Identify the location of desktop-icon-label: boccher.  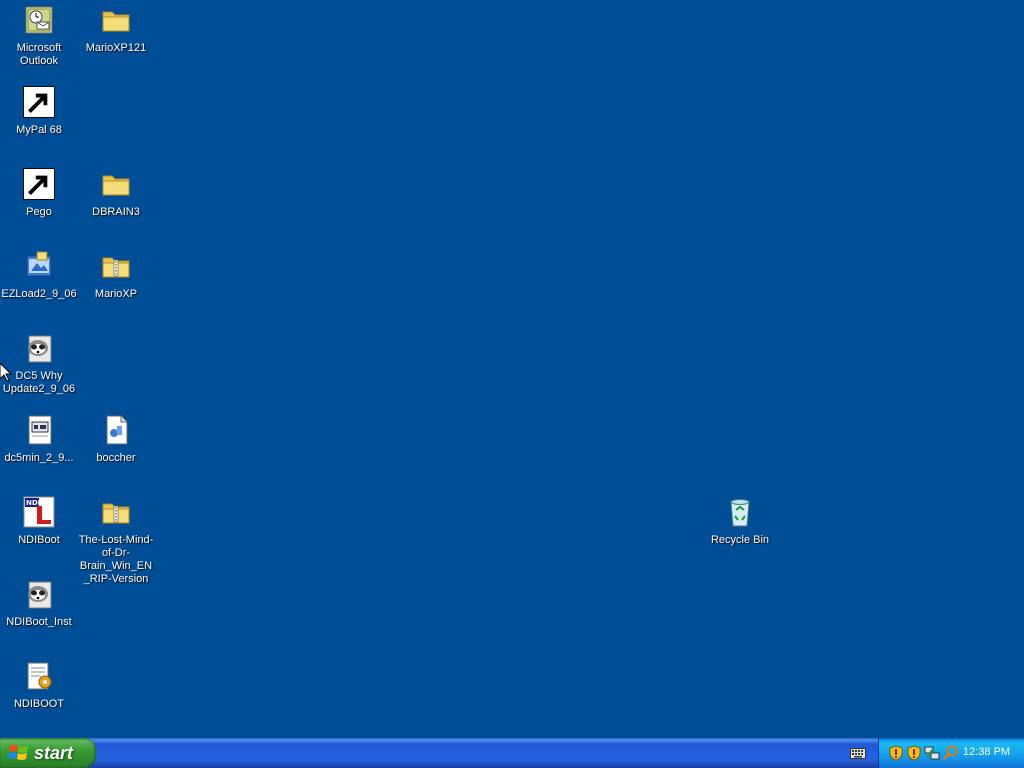
(116, 458).